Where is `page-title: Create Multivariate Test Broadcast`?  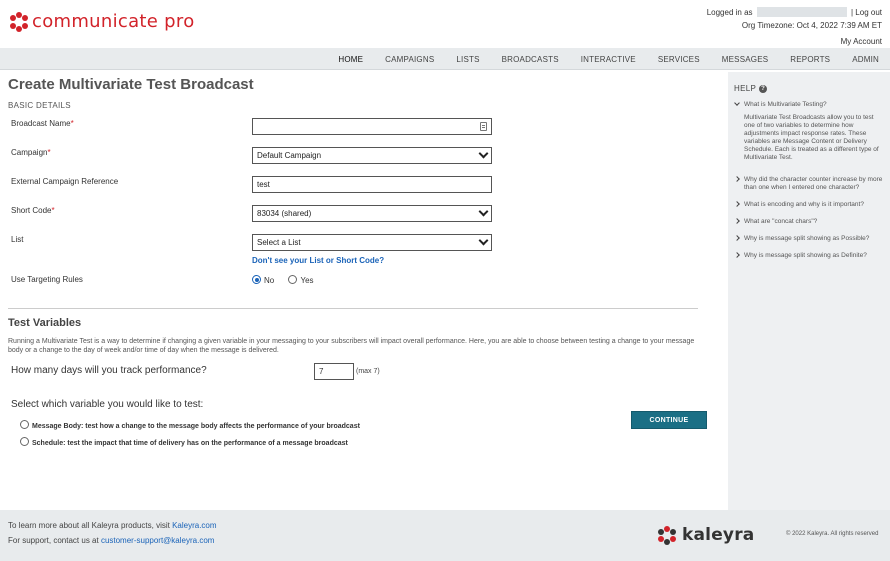
page-title: Create Multivariate Test Broadcast is located at coordinates (131, 84).